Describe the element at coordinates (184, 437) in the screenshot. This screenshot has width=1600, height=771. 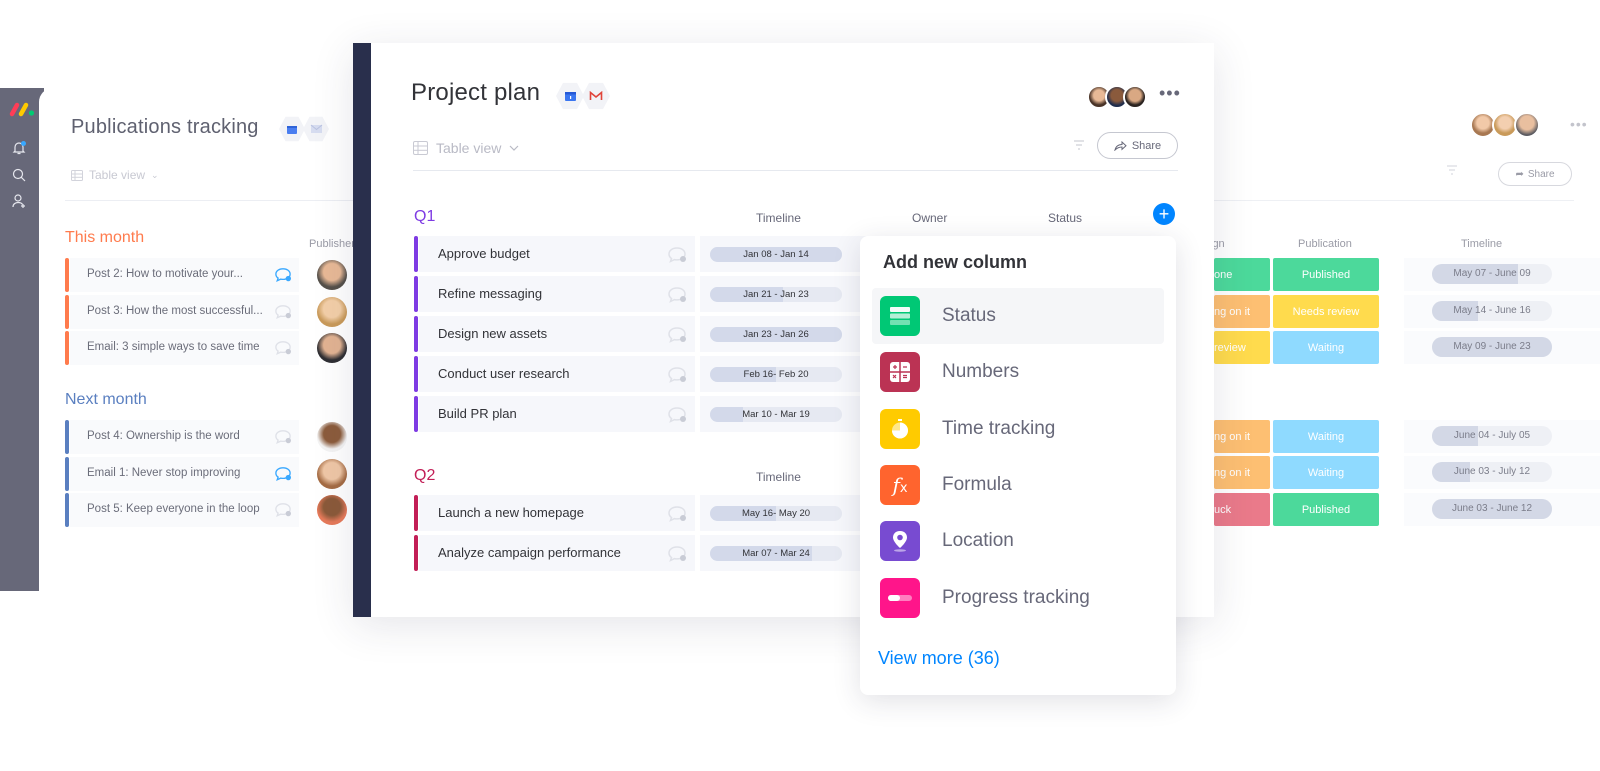
I see `item-cell: Post 4: Ownership is the word` at that location.